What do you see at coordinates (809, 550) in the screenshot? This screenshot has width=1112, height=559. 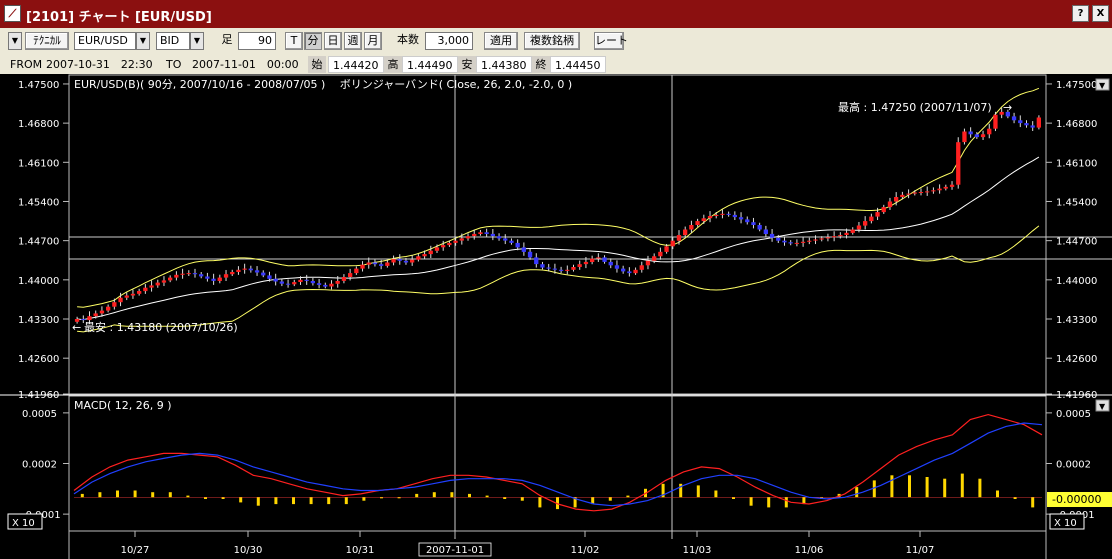 I see `date-tick-label: 11/06` at bounding box center [809, 550].